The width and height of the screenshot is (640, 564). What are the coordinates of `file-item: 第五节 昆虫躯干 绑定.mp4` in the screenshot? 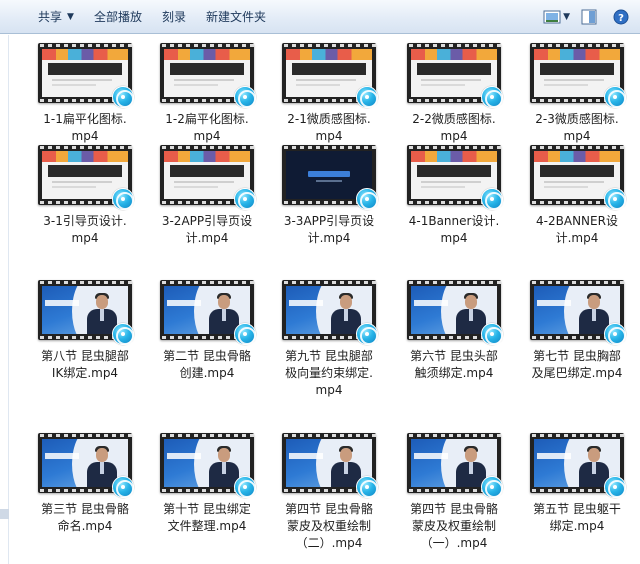 It's located at (577, 484).